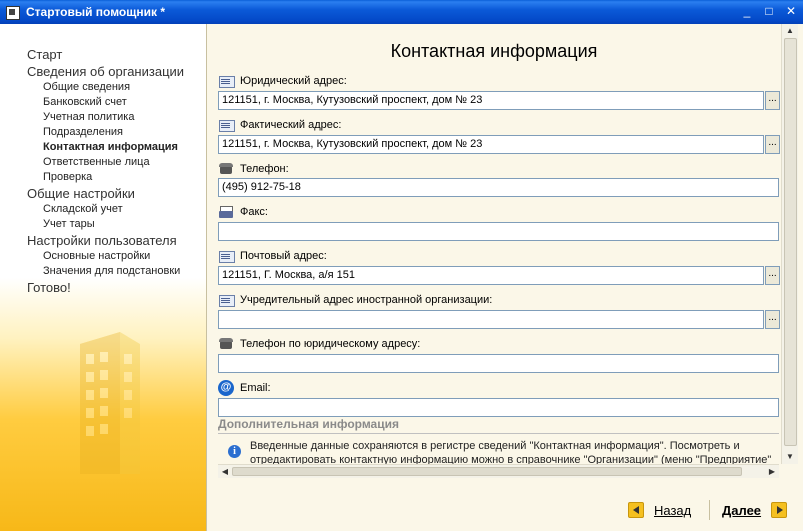 Image resolution: width=803 pixels, height=531 pixels. I want to click on postal-address-label-row: Почтовый адрес:, so click(272, 256).